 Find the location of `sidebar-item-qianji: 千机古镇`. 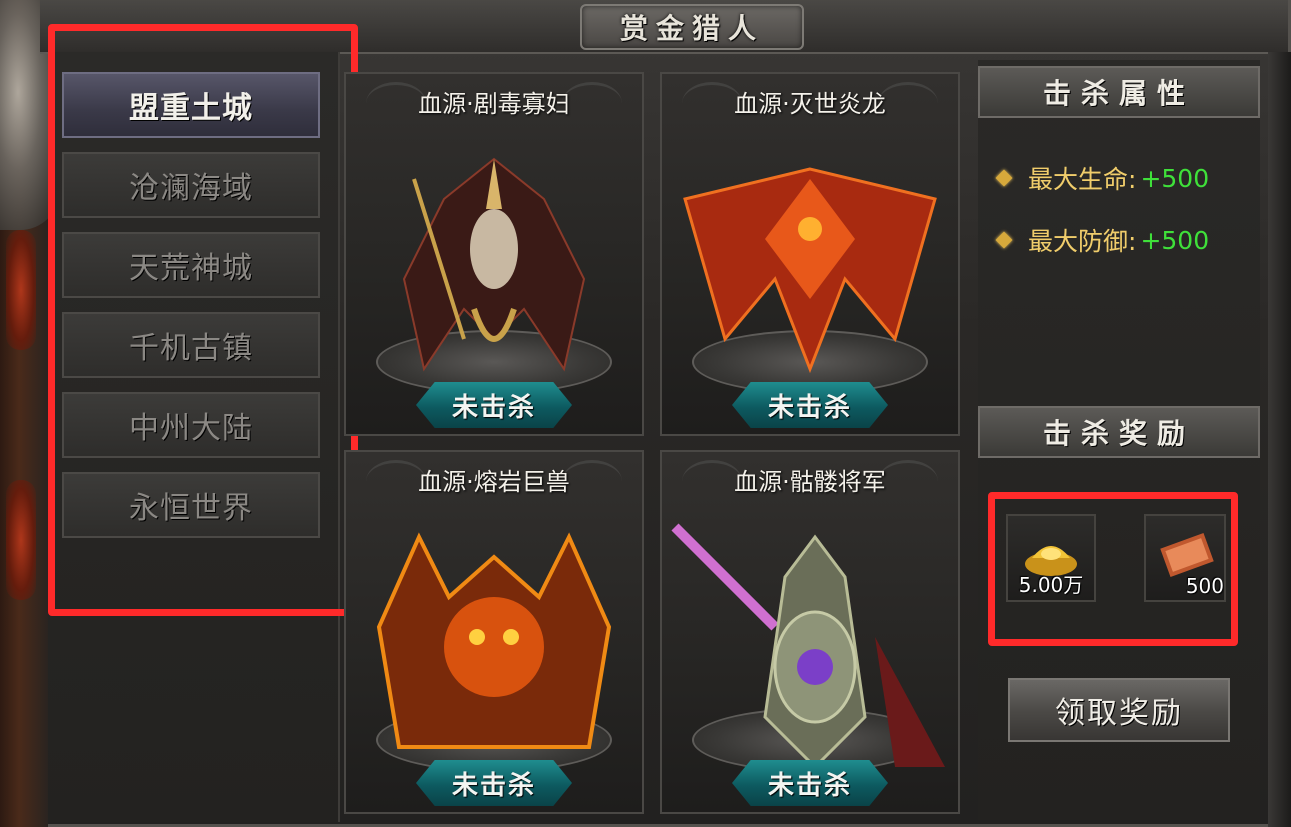

sidebar-item-qianji: 千机古镇 is located at coordinates (191, 345).